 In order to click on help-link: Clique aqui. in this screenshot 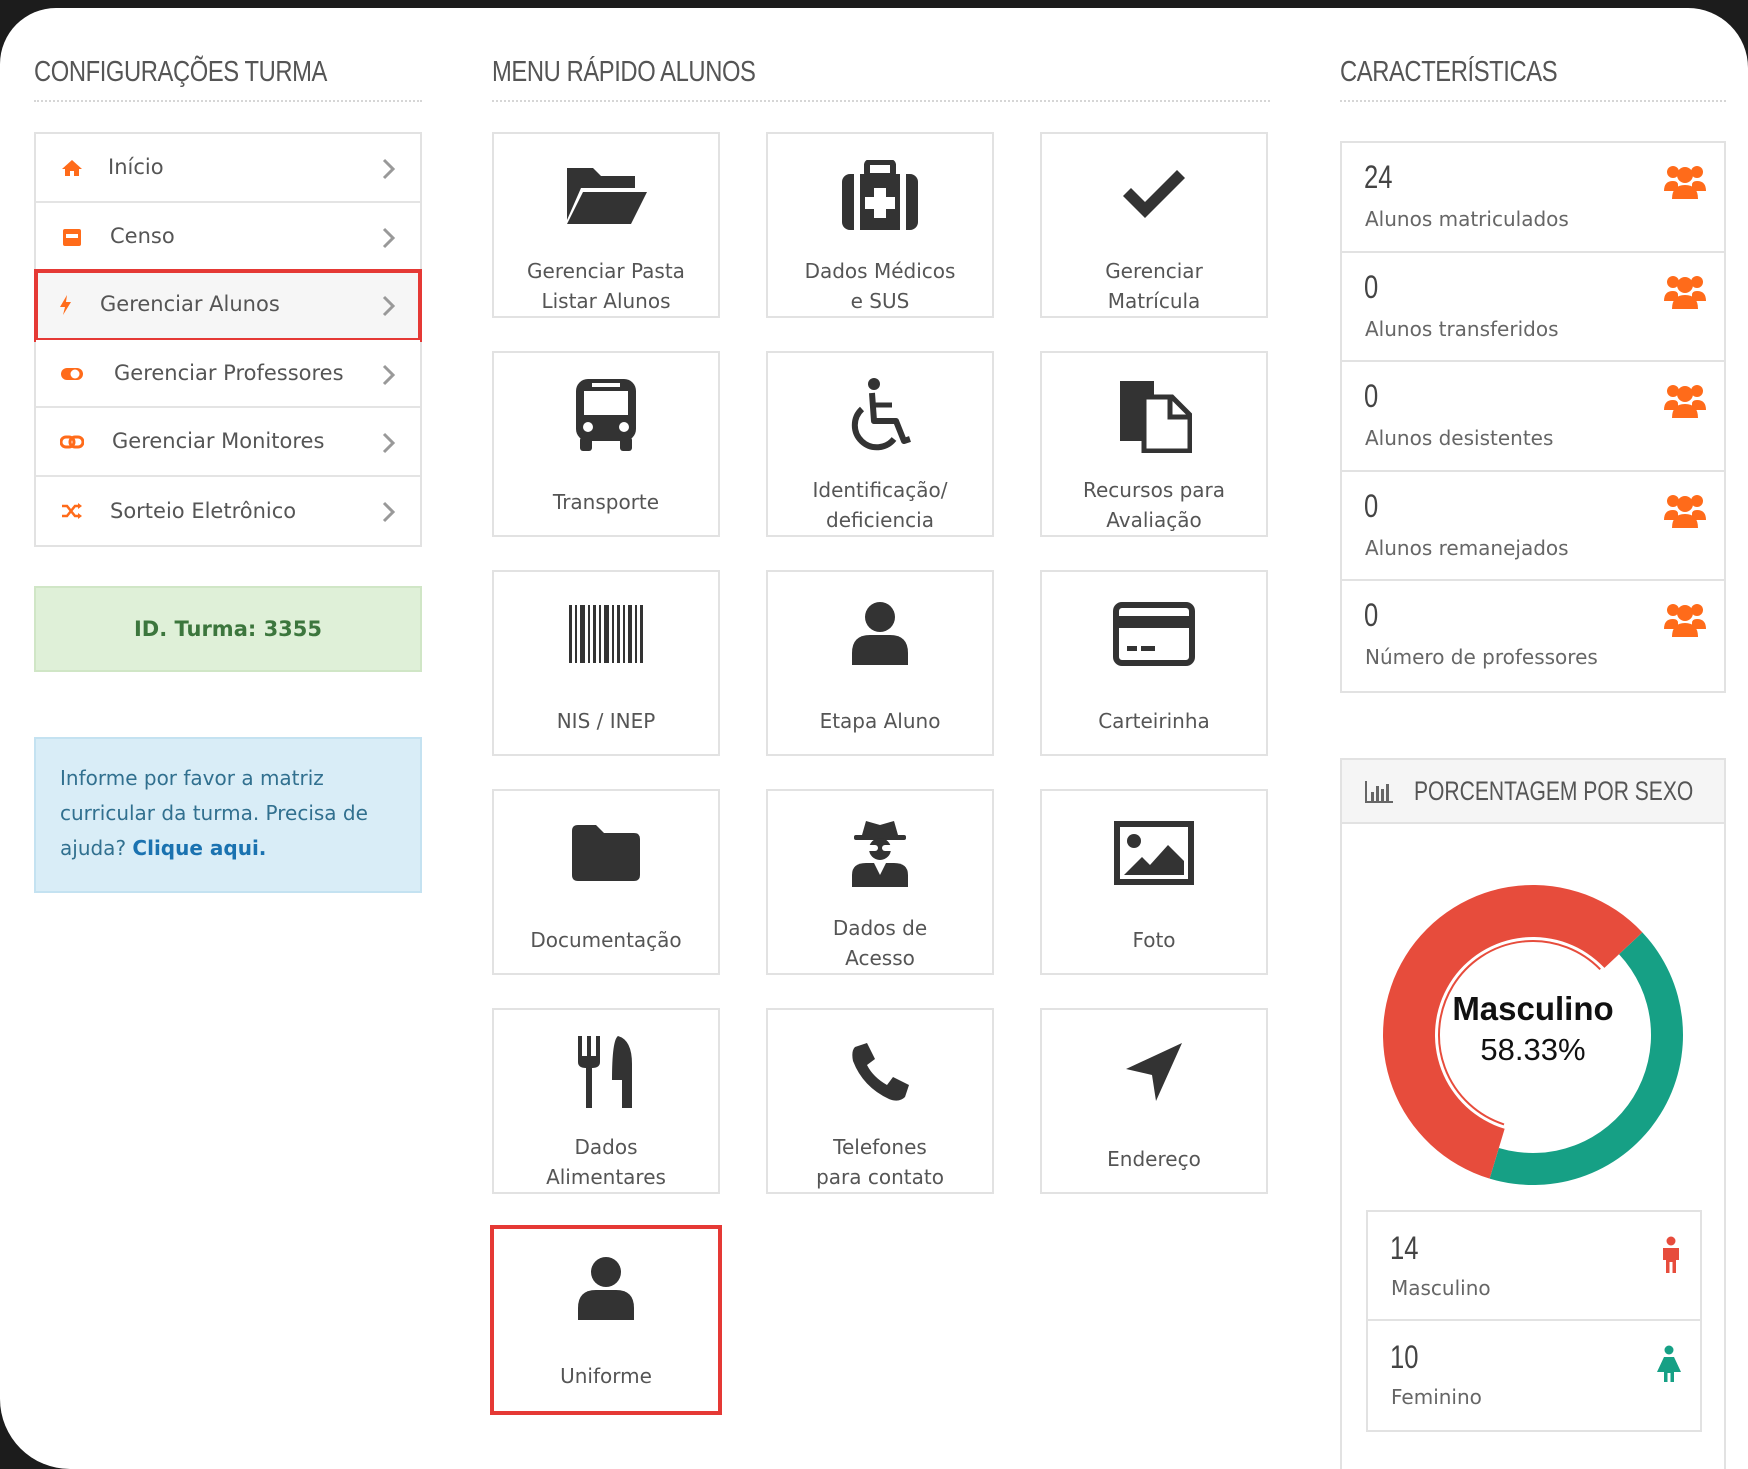, I will do `click(199, 848)`.